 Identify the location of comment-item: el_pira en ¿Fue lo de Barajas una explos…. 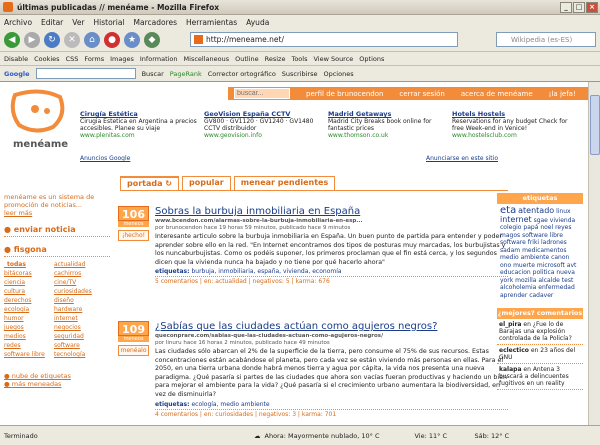
(540, 332).